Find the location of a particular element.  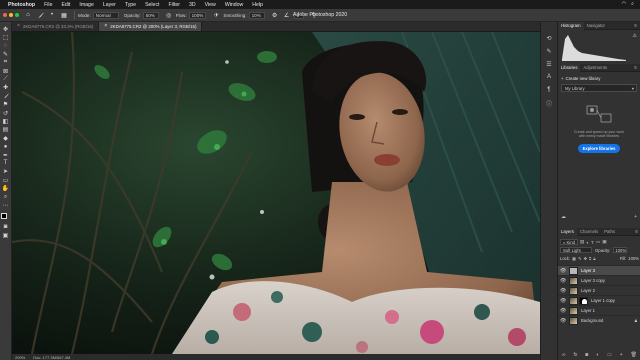

tab-navigator: Navigator is located at coordinates (596, 26).